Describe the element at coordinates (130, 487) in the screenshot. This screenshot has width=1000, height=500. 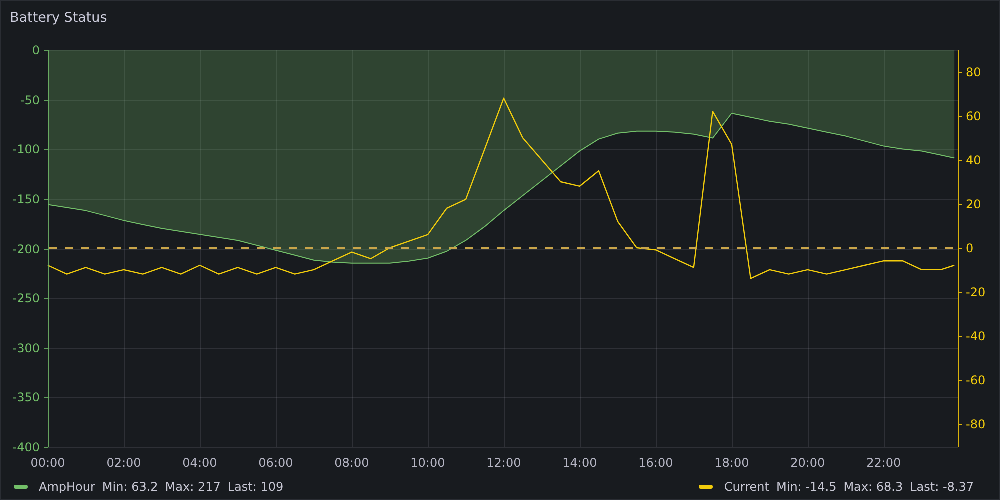
I see `legend-stat: Min: 63.2` at that location.